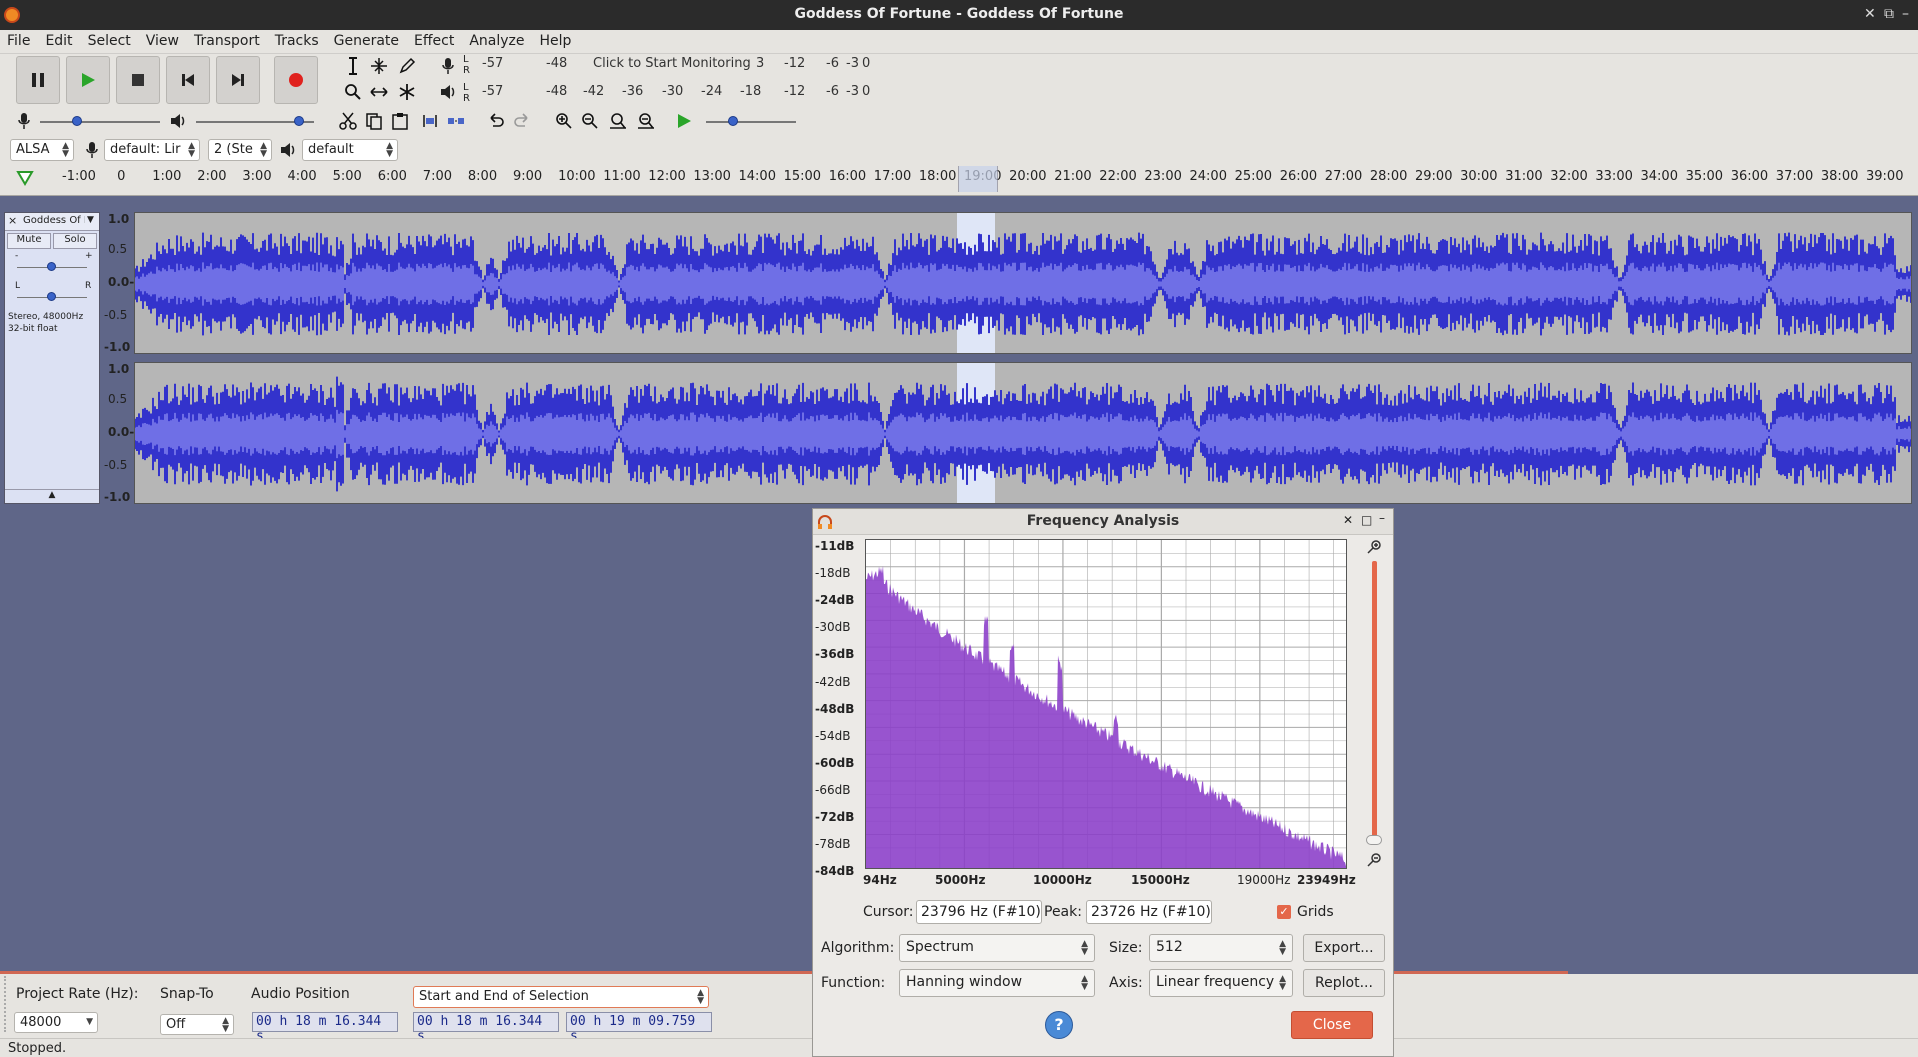 This screenshot has width=1918, height=1057. I want to click on grids-checkbox: ✓, so click(1284, 912).